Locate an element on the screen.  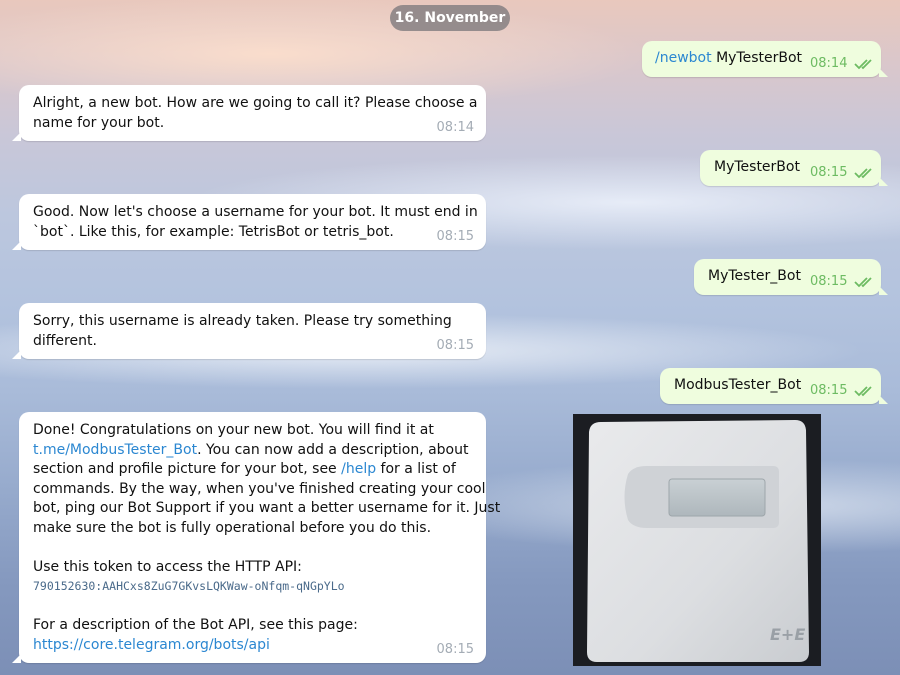
message-line: different. is located at coordinates (65, 340).